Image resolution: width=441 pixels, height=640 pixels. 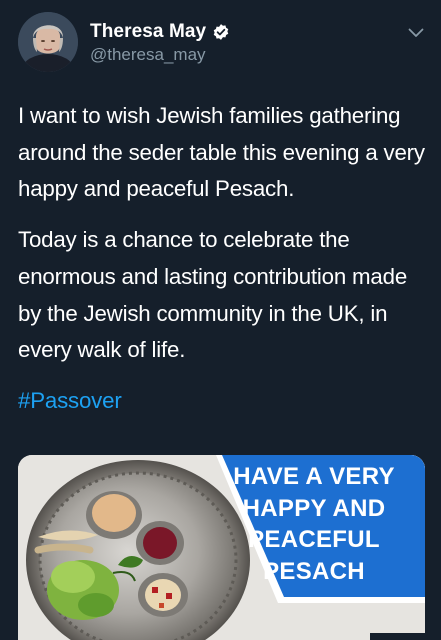 I want to click on hashtag-link: #Passover, so click(x=223, y=401).